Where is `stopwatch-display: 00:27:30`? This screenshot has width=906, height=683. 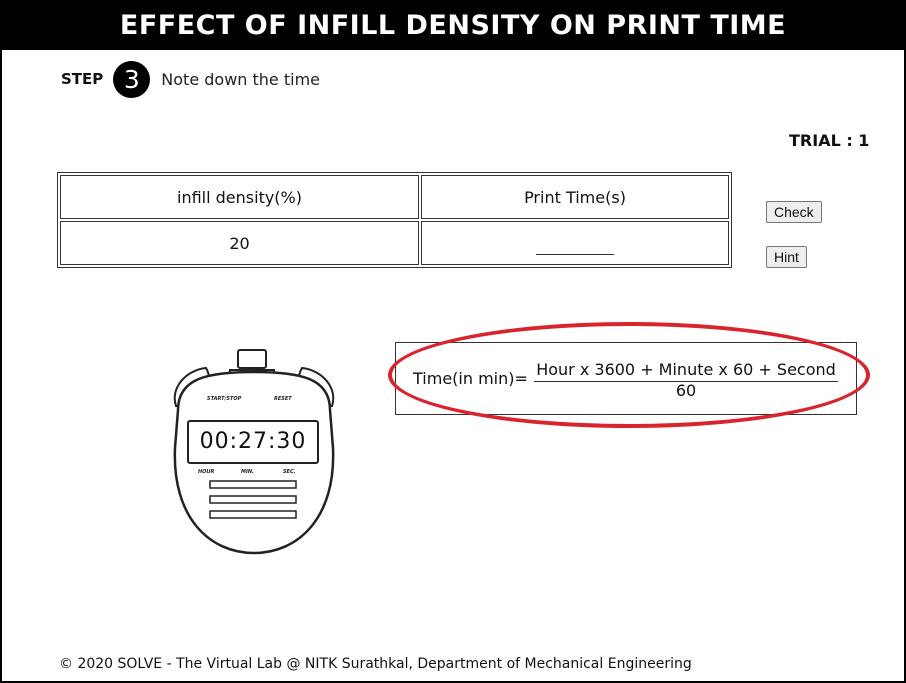 stopwatch-display: 00:27:30 is located at coordinates (253, 441).